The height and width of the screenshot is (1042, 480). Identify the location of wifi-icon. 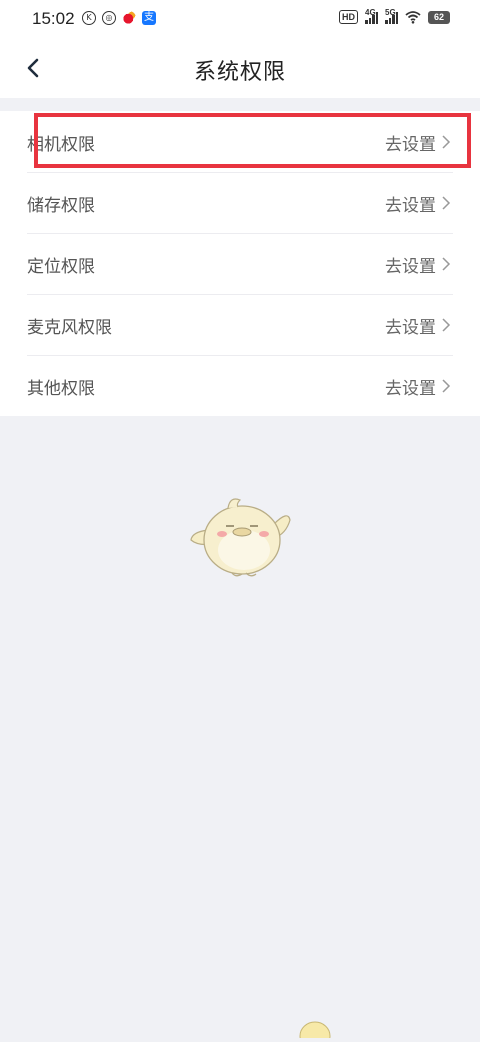
(413, 17).